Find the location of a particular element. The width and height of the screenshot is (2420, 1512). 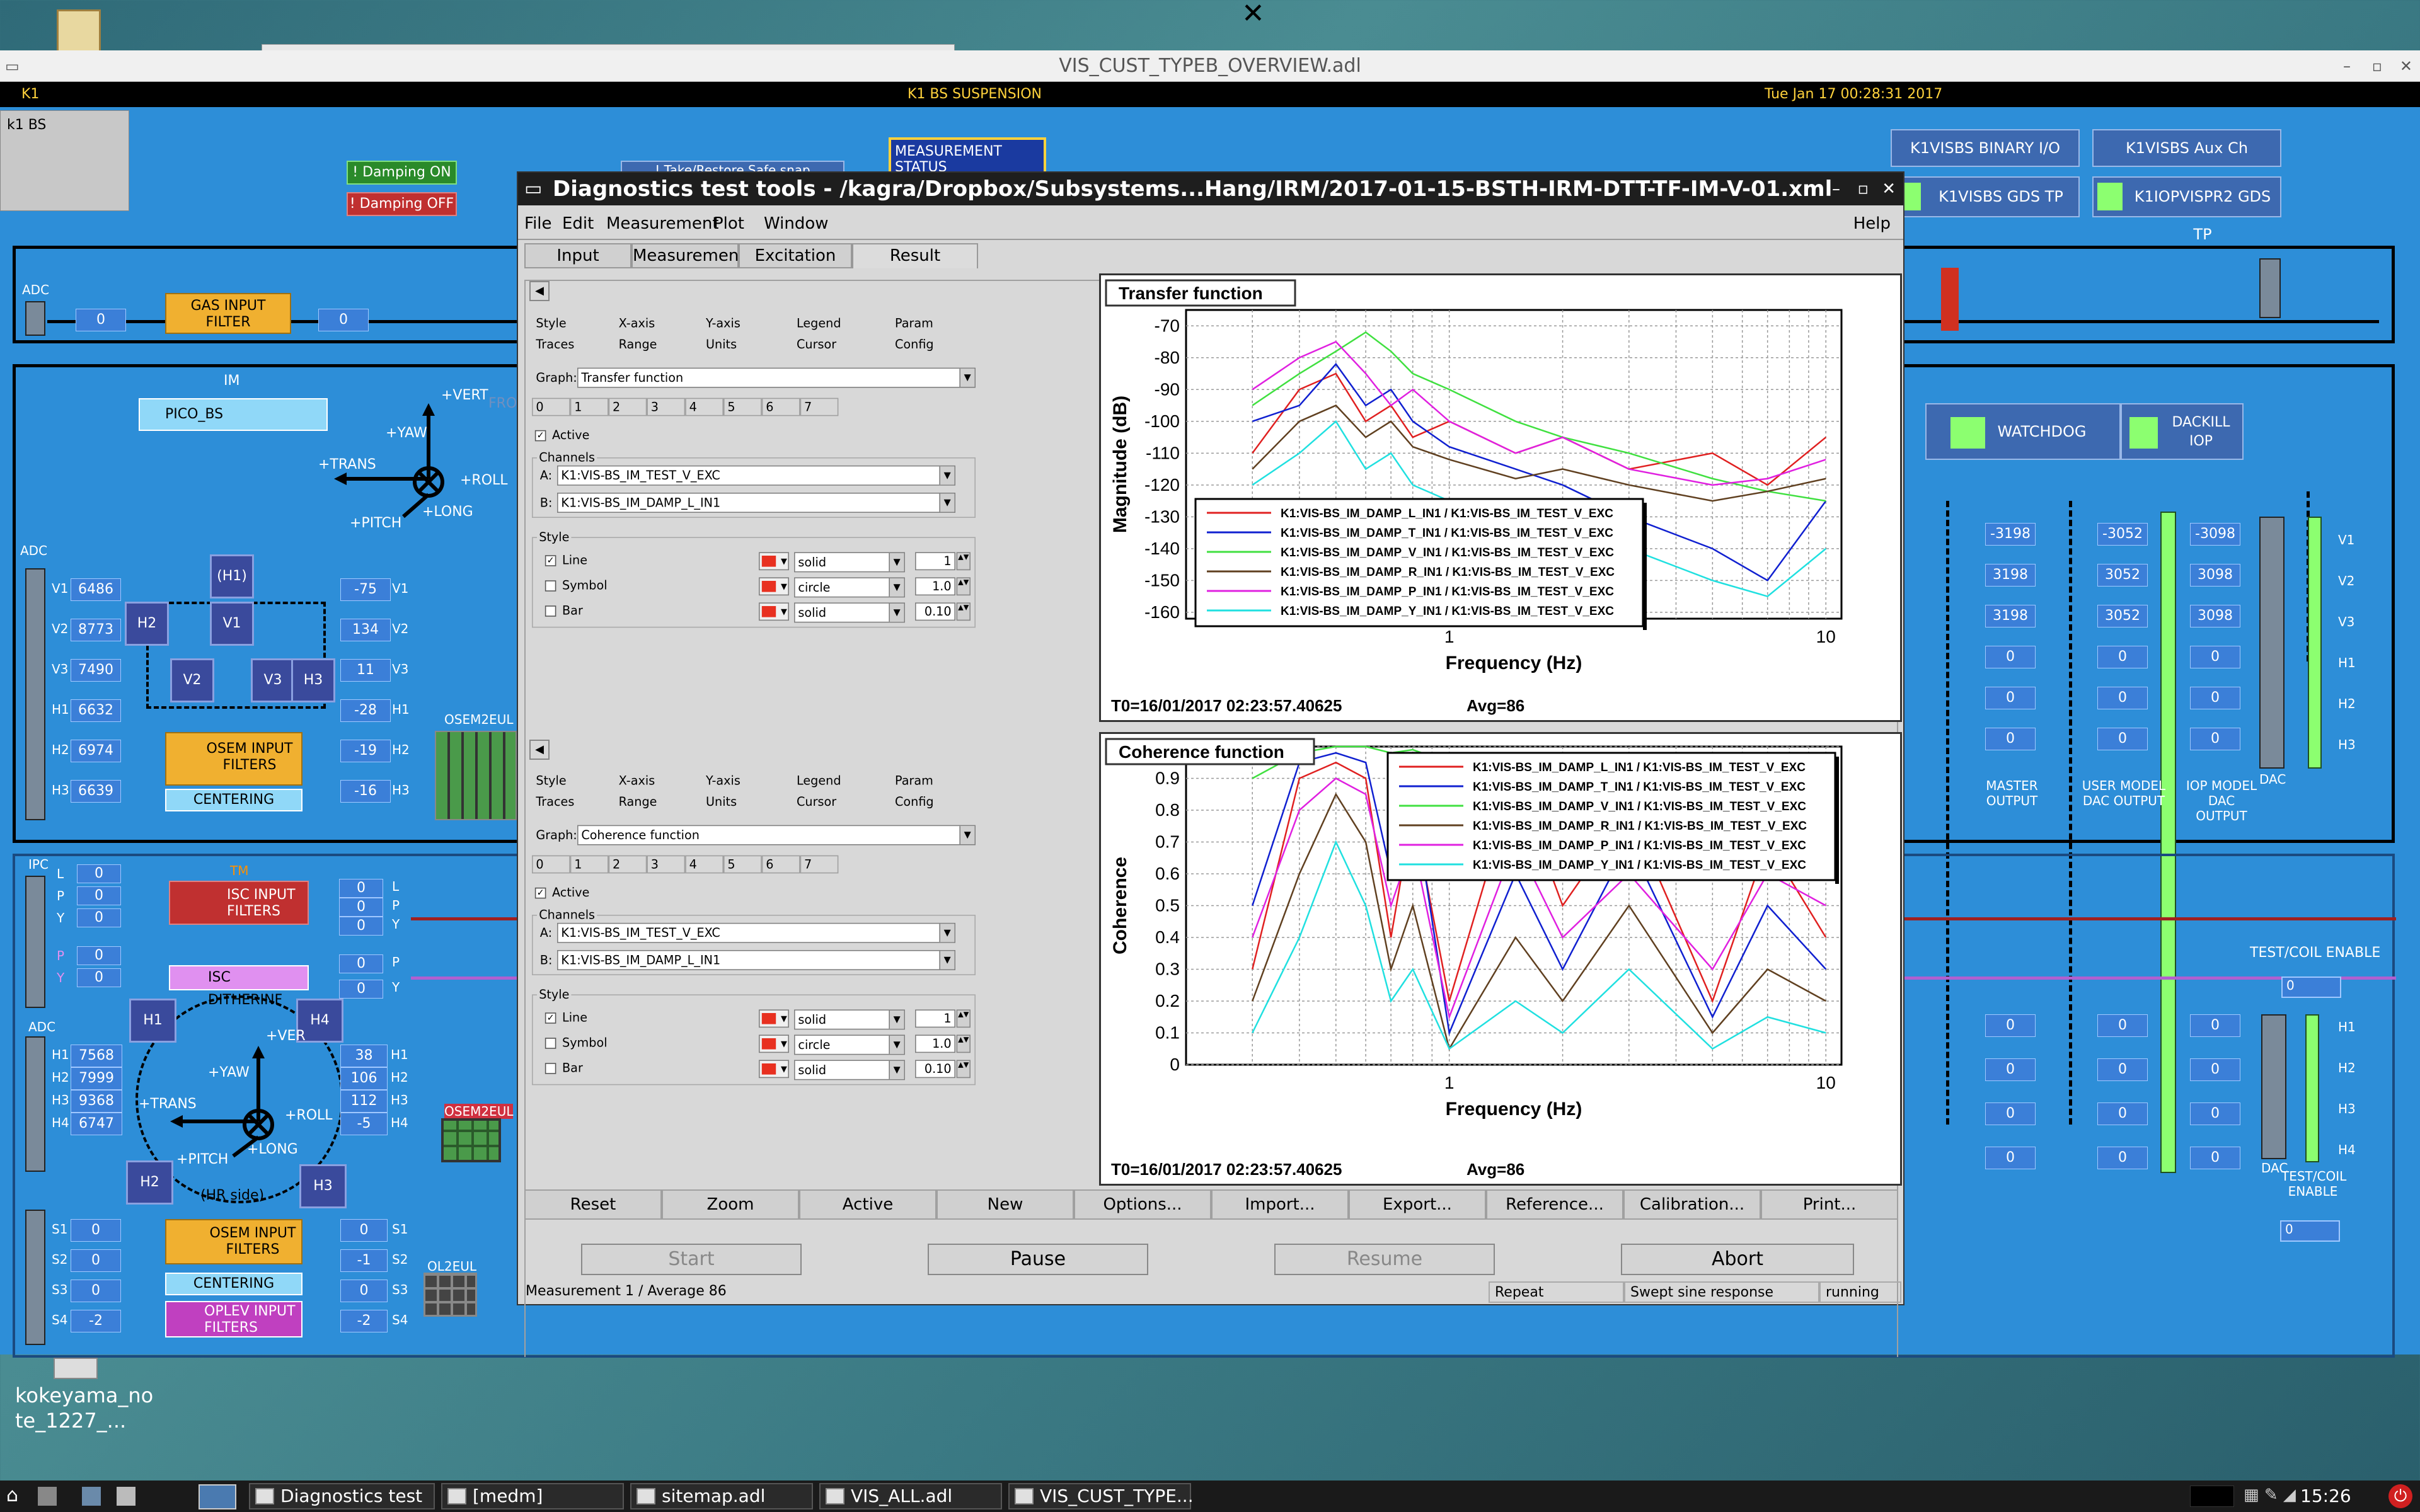

centering-button: CENTERING is located at coordinates (234, 800).